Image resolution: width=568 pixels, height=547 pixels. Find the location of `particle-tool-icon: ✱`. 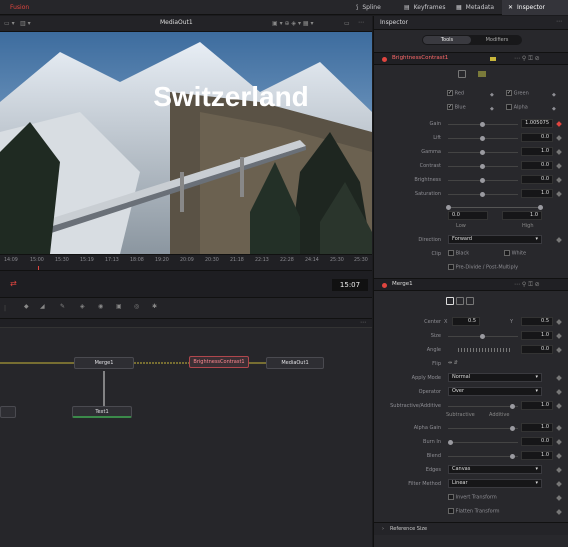

particle-tool-icon: ✱ is located at coordinates (154, 306).